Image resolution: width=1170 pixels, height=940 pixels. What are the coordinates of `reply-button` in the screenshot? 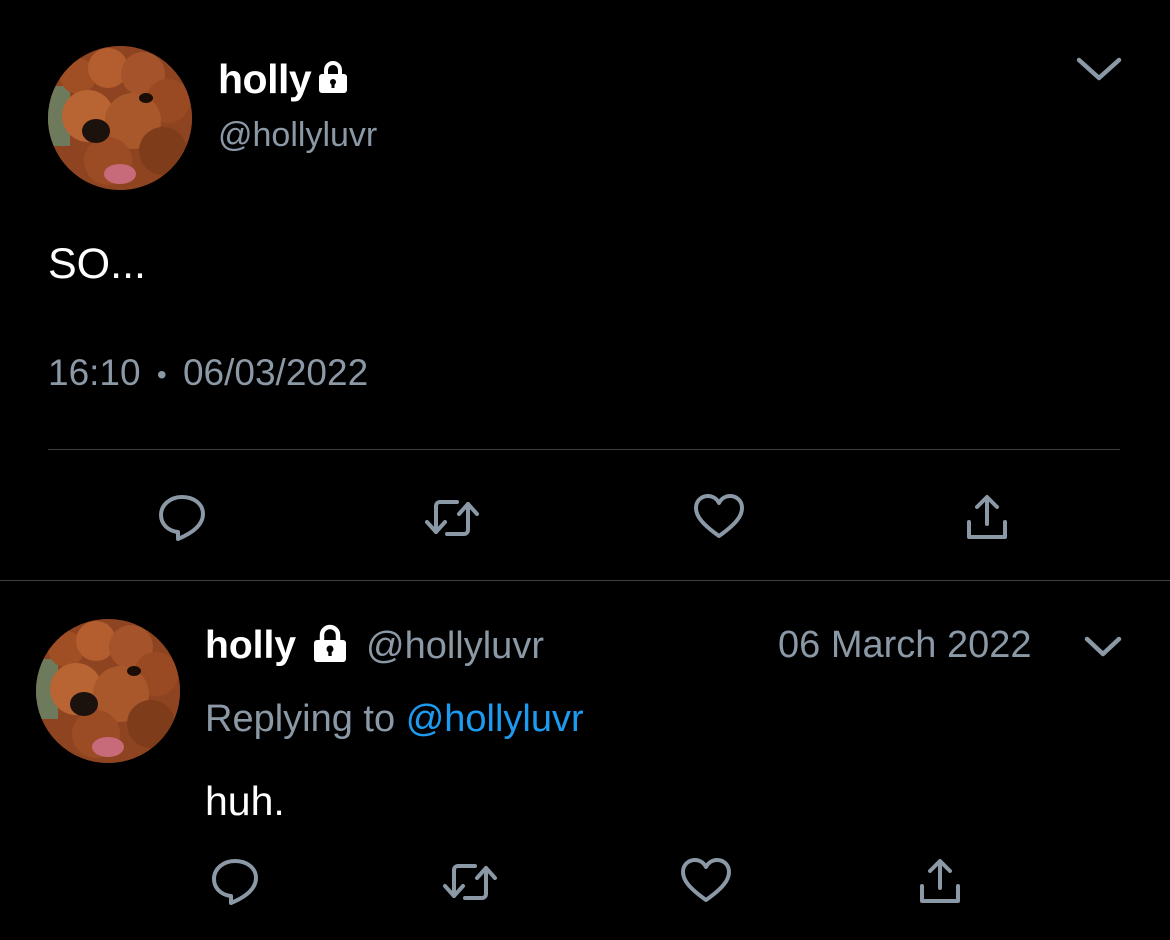 It's located at (182, 518).